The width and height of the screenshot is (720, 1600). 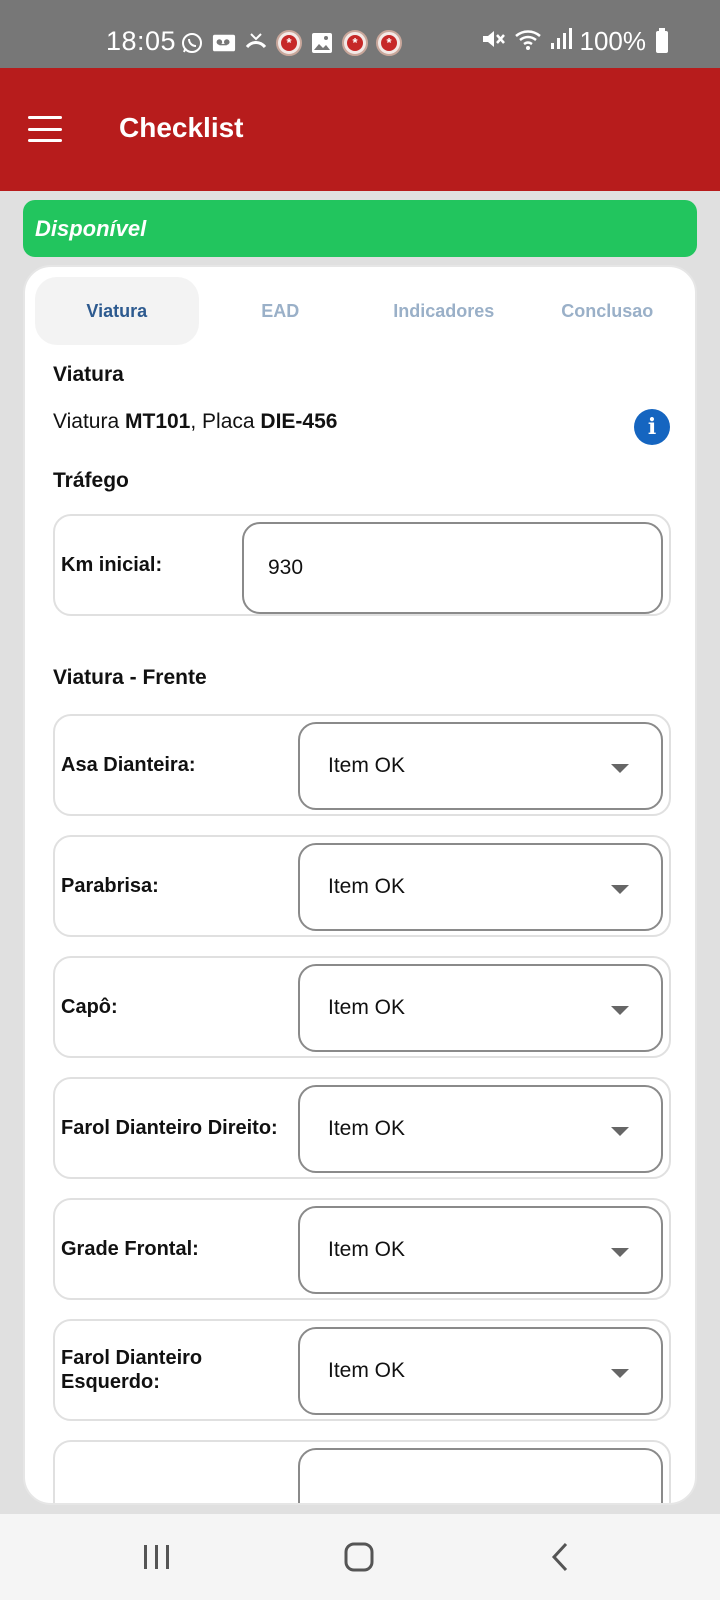 What do you see at coordinates (88, 374) in the screenshot?
I see `section-title-viatura: Viatura` at bounding box center [88, 374].